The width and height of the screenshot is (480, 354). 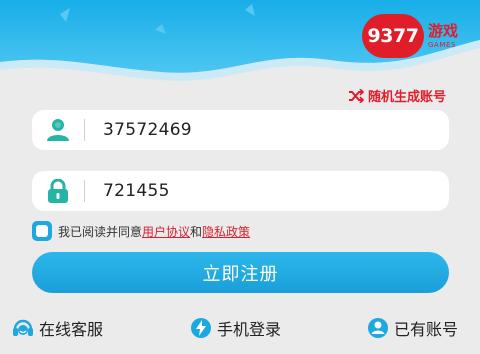 What do you see at coordinates (442, 44) in the screenshot?
I see `logo-en-text: GAMES` at bounding box center [442, 44].